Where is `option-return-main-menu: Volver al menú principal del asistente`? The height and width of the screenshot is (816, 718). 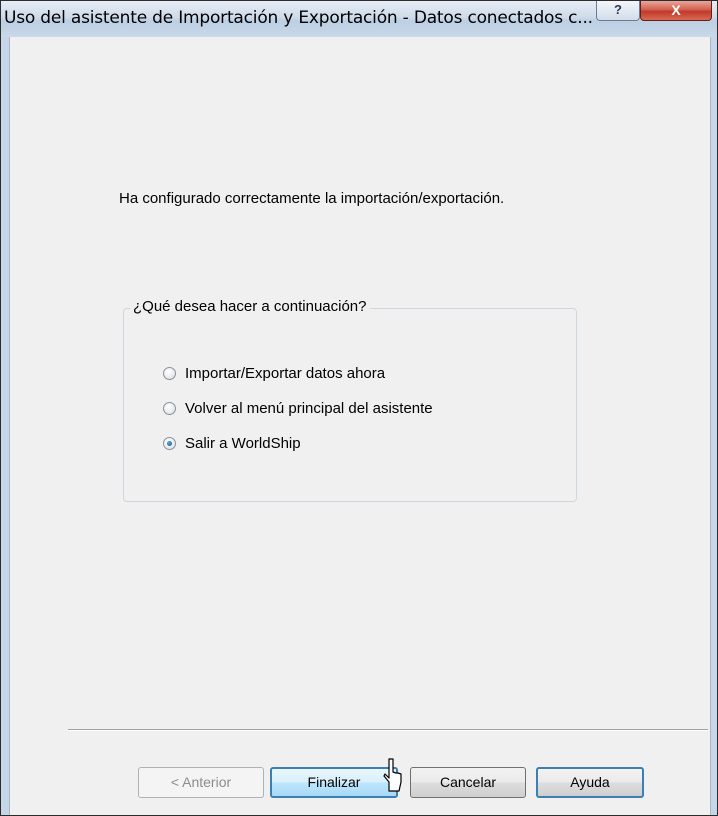 option-return-main-menu: Volver al menú principal del asistente is located at coordinates (298, 408).